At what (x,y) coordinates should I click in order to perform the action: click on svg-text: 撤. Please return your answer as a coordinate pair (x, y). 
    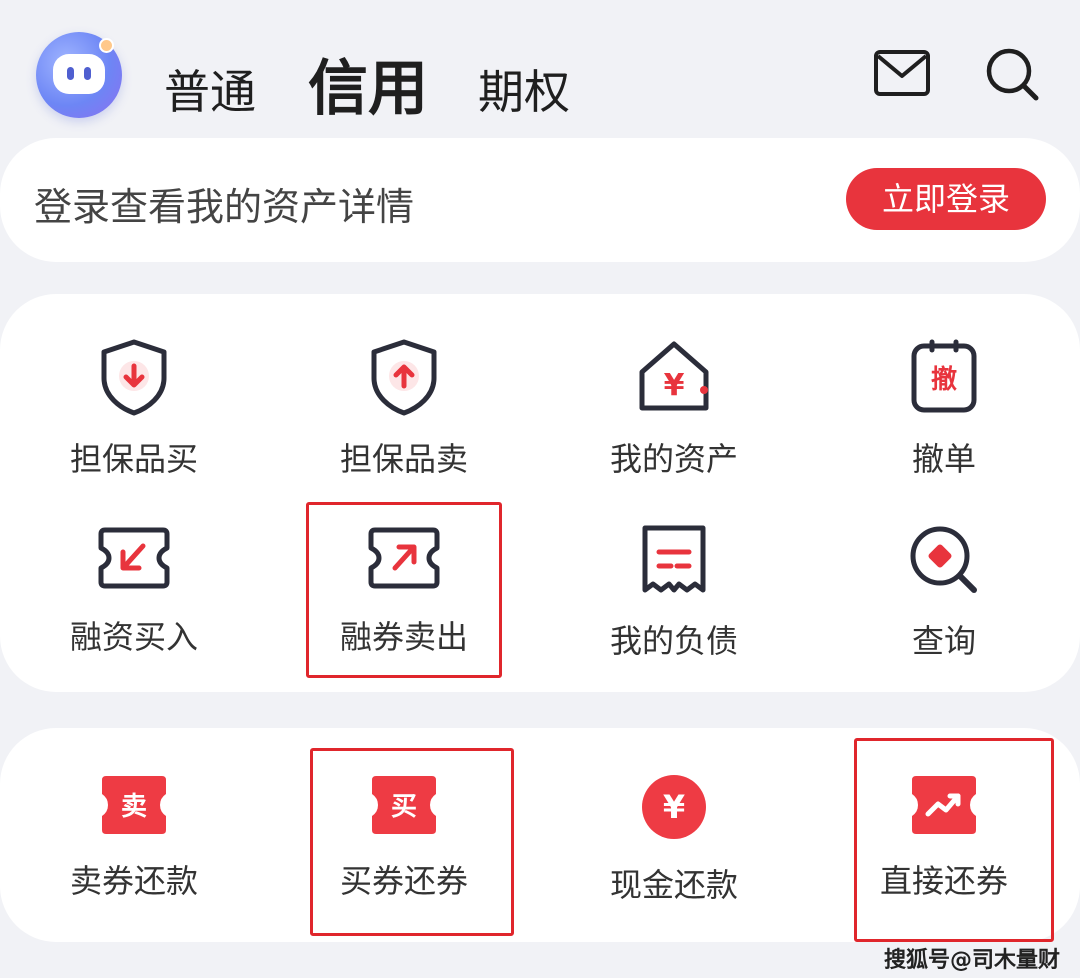
    Looking at the image, I should click on (944, 379).